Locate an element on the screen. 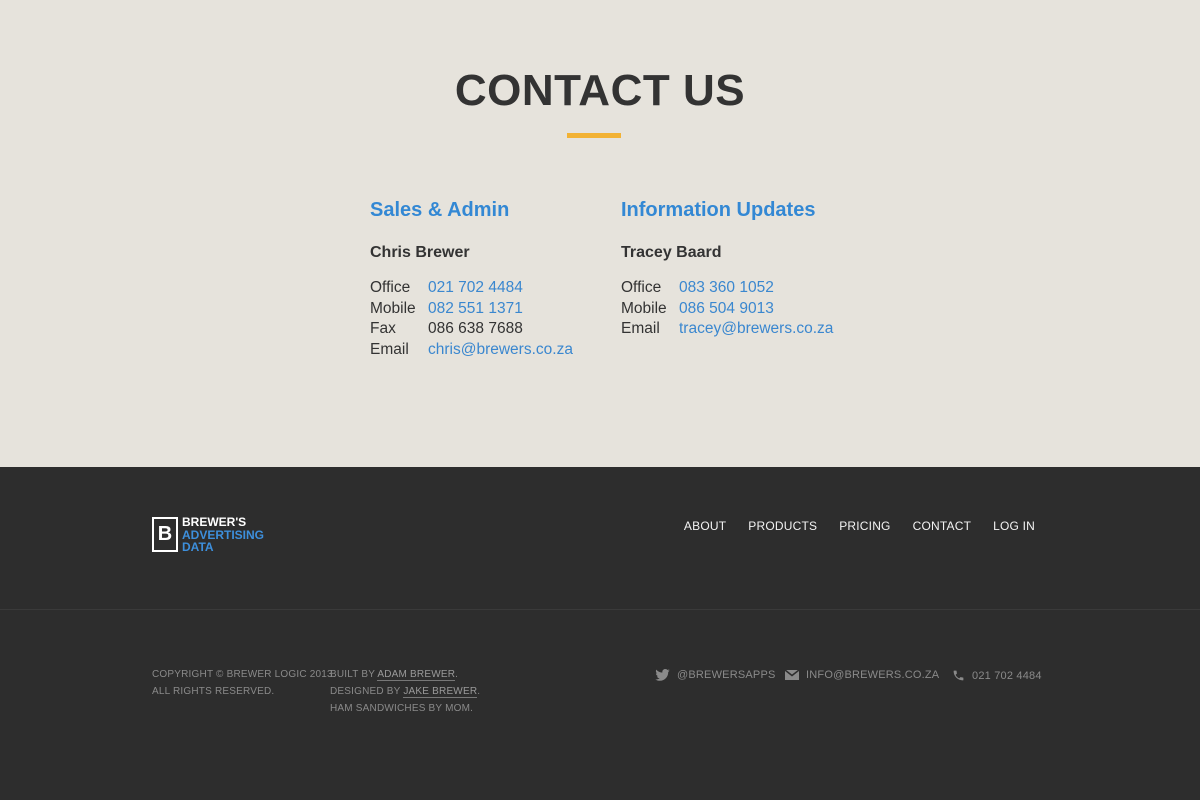 This screenshot has width=1200, height=800. contact-row-email: Email tracey@brewers.co.za is located at coordinates (727, 329).